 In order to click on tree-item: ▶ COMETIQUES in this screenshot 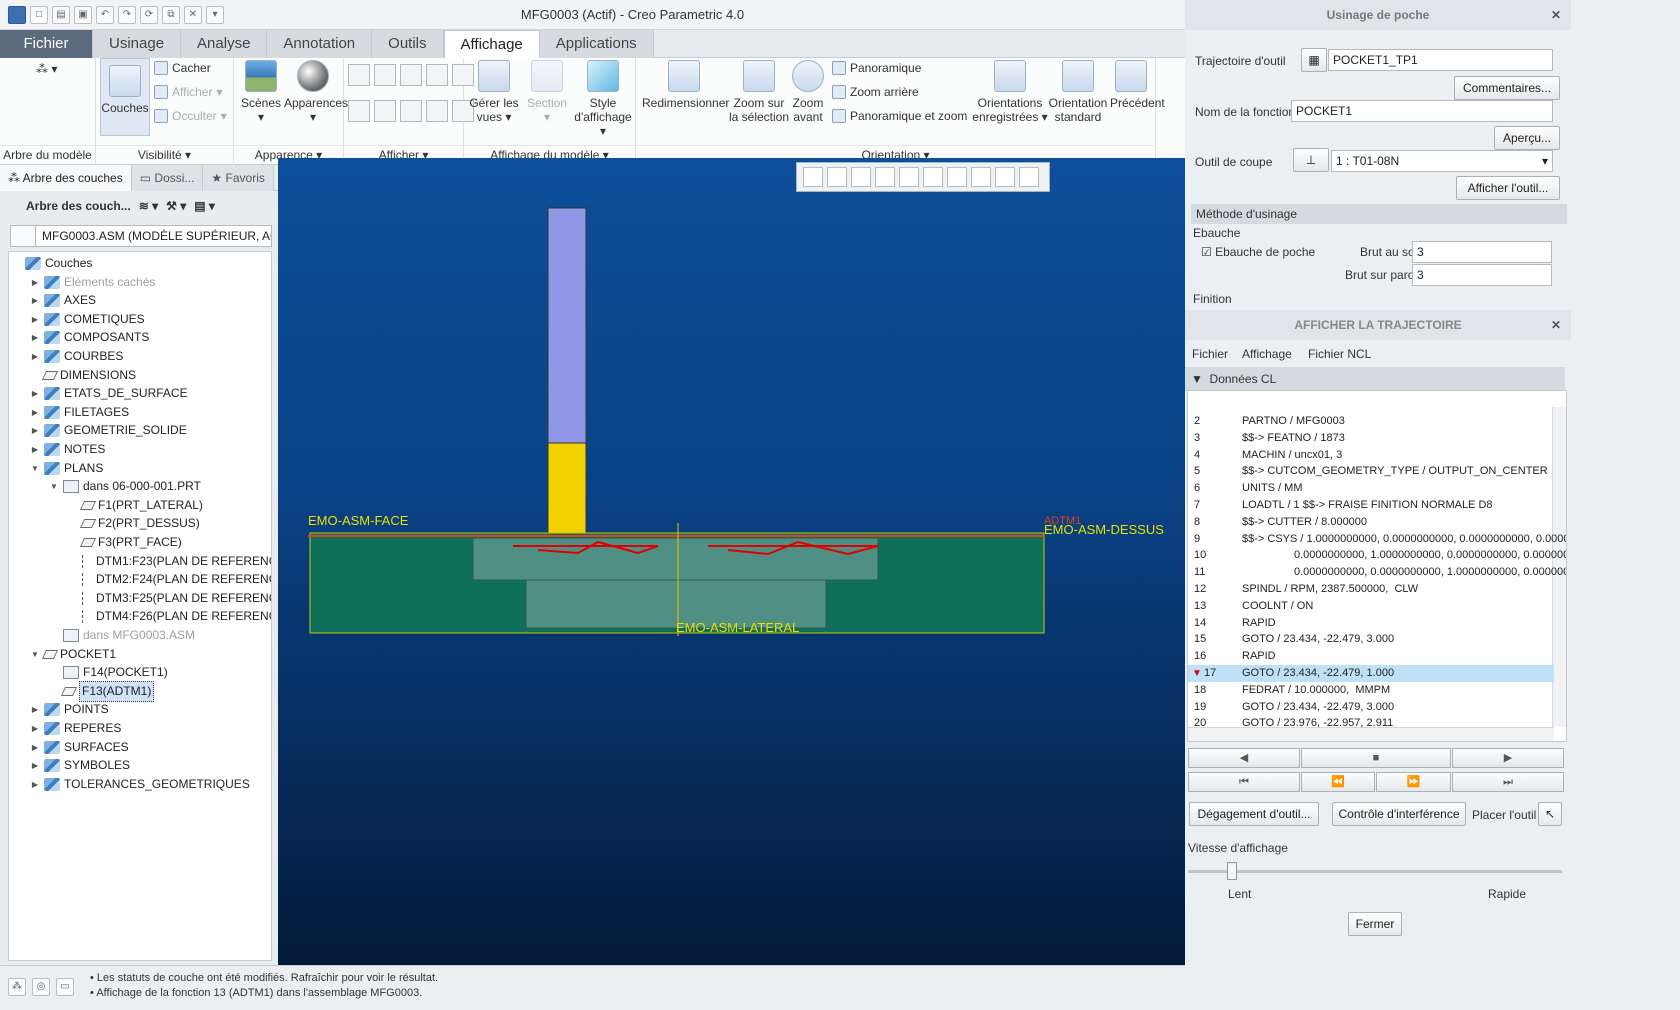, I will do `click(87, 319)`.